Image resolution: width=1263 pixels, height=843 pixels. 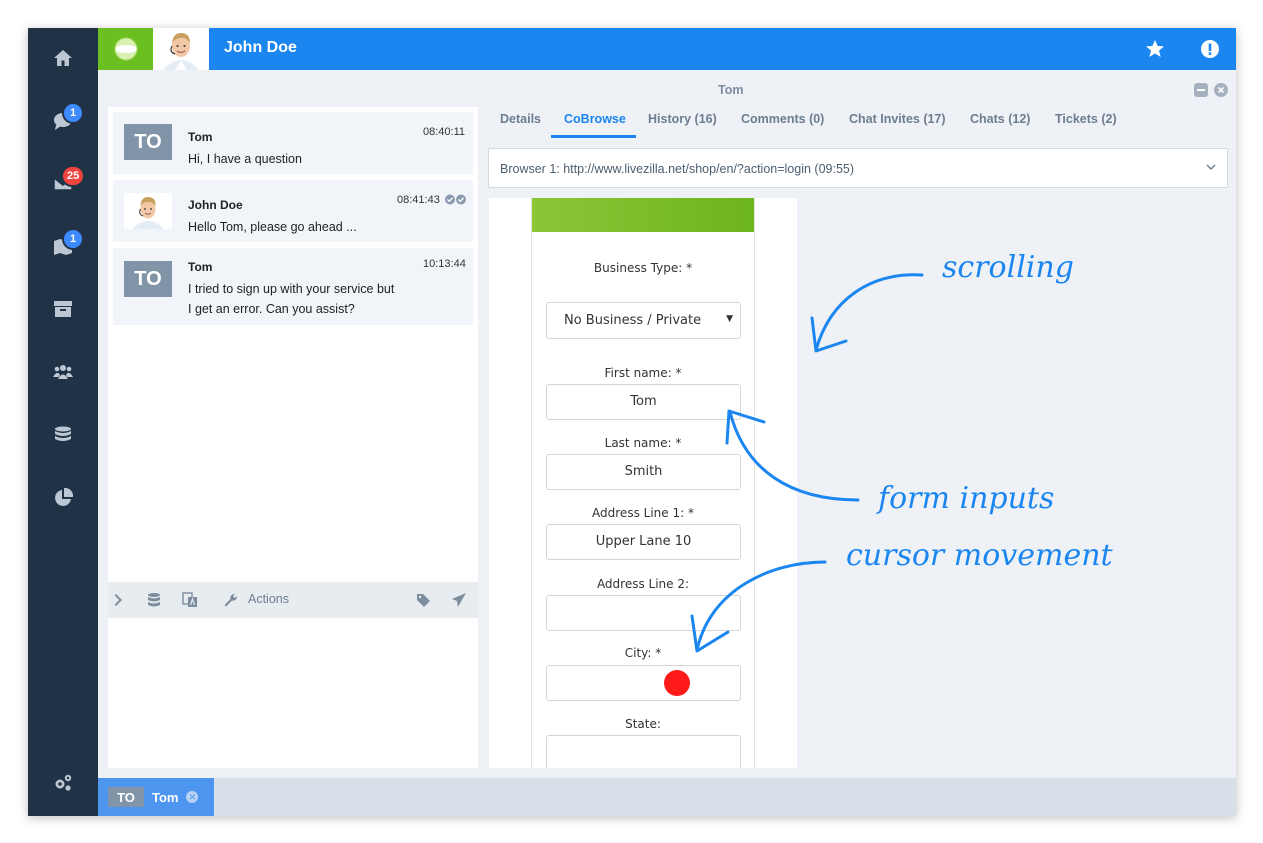 What do you see at coordinates (181, 49) in the screenshot?
I see `user-avatar` at bounding box center [181, 49].